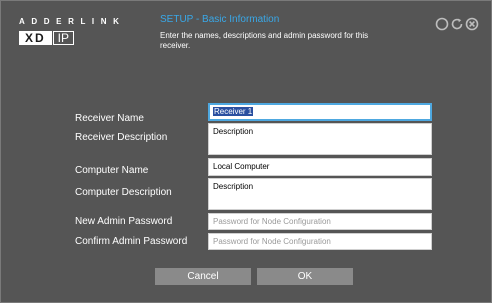 The height and width of the screenshot is (303, 492). I want to click on confirm-admin-password-input: Password for Node Configuration, so click(320, 241).